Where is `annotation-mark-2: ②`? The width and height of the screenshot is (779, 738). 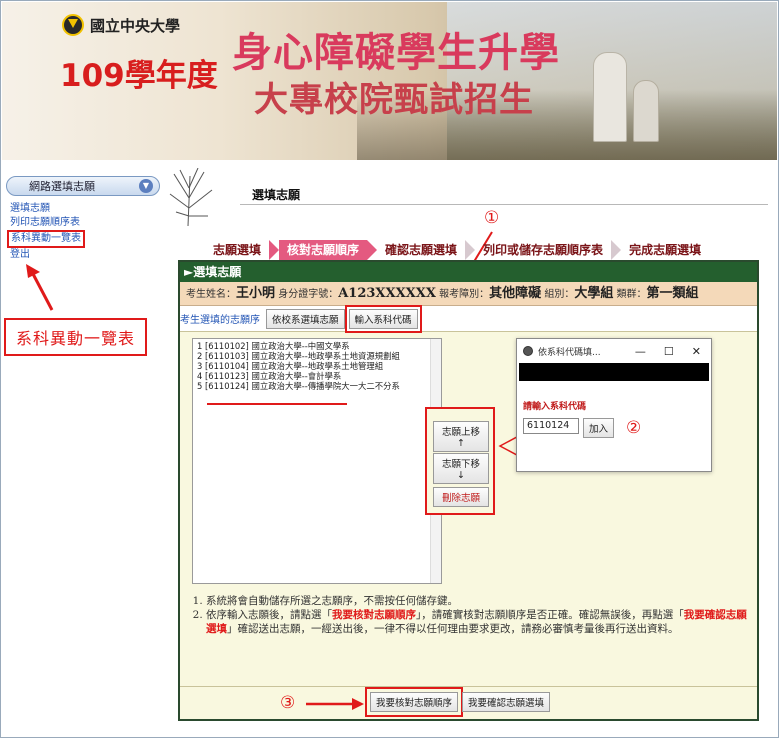 annotation-mark-2: ② is located at coordinates (634, 428).